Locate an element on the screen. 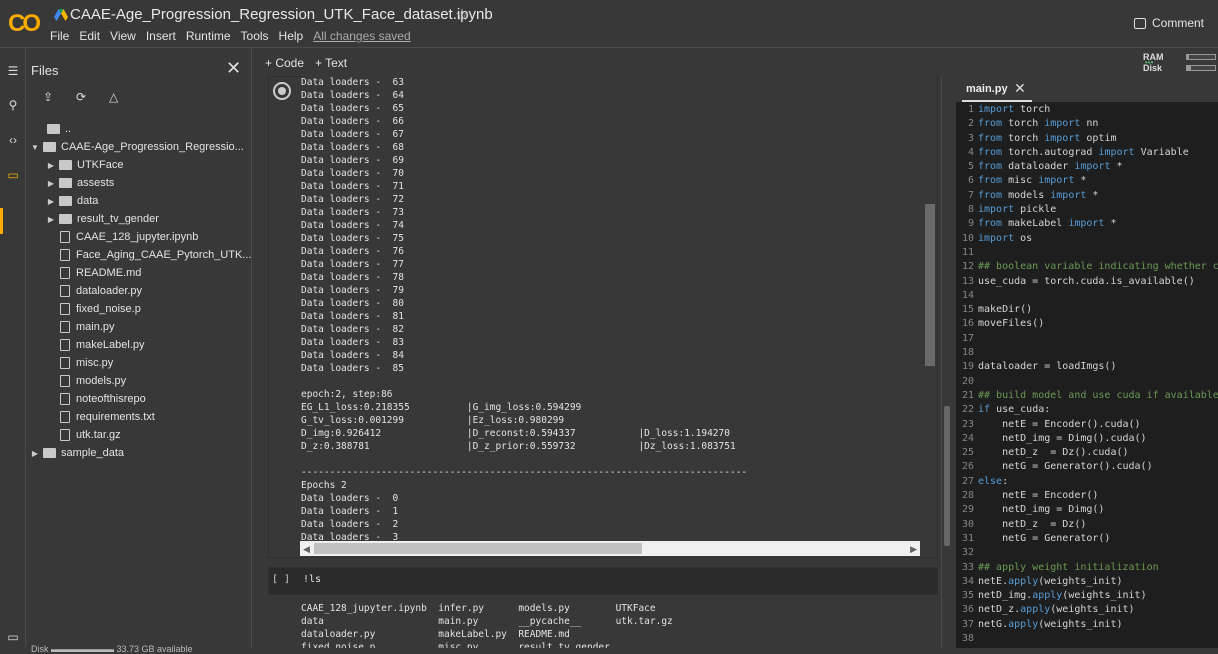 This screenshot has height=654, width=1218. panel-resize-handle is located at coordinates (946, 362).